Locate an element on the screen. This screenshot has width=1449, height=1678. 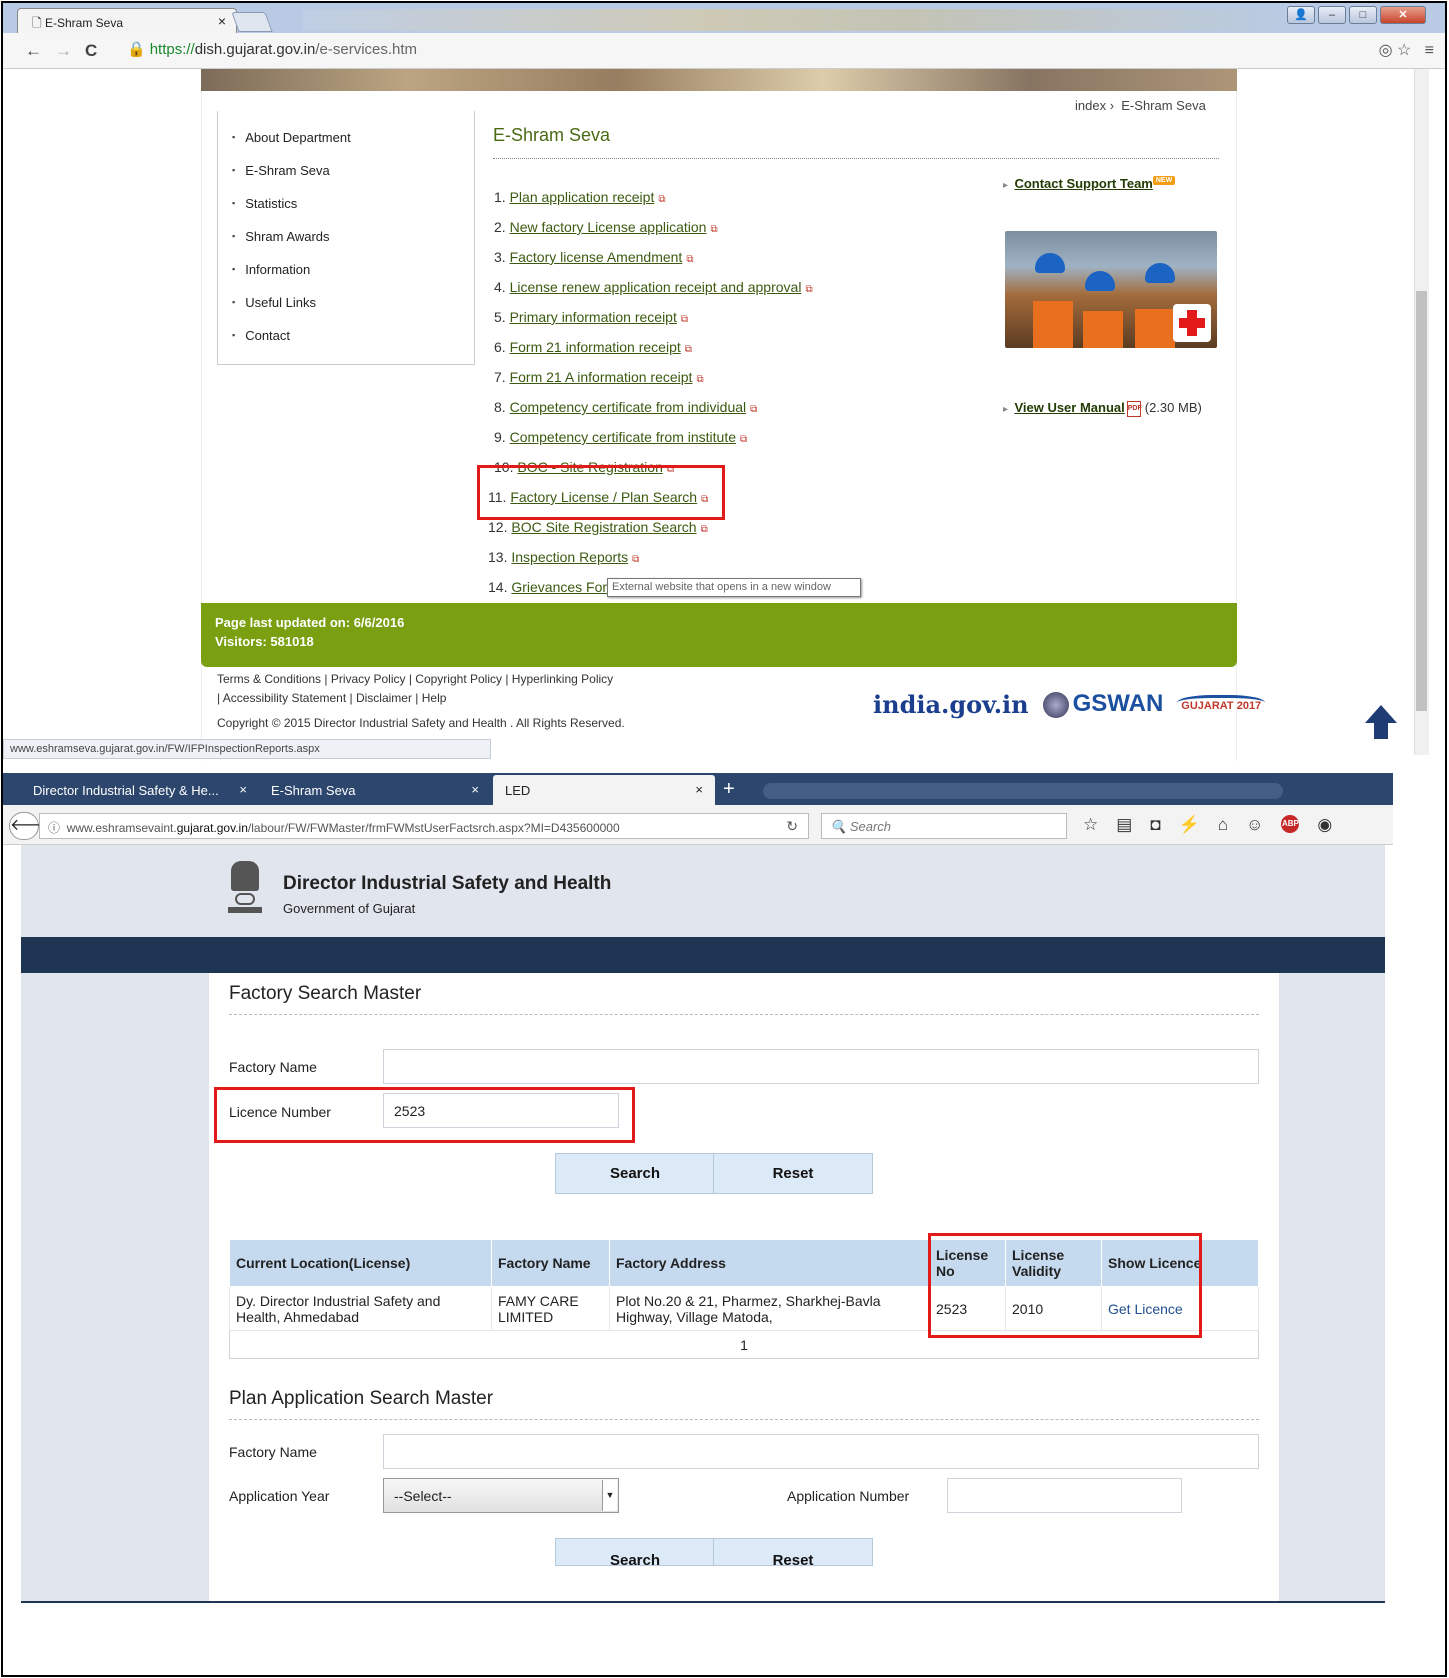
service-link: Form 21 information receipt is located at coordinates (595, 347).